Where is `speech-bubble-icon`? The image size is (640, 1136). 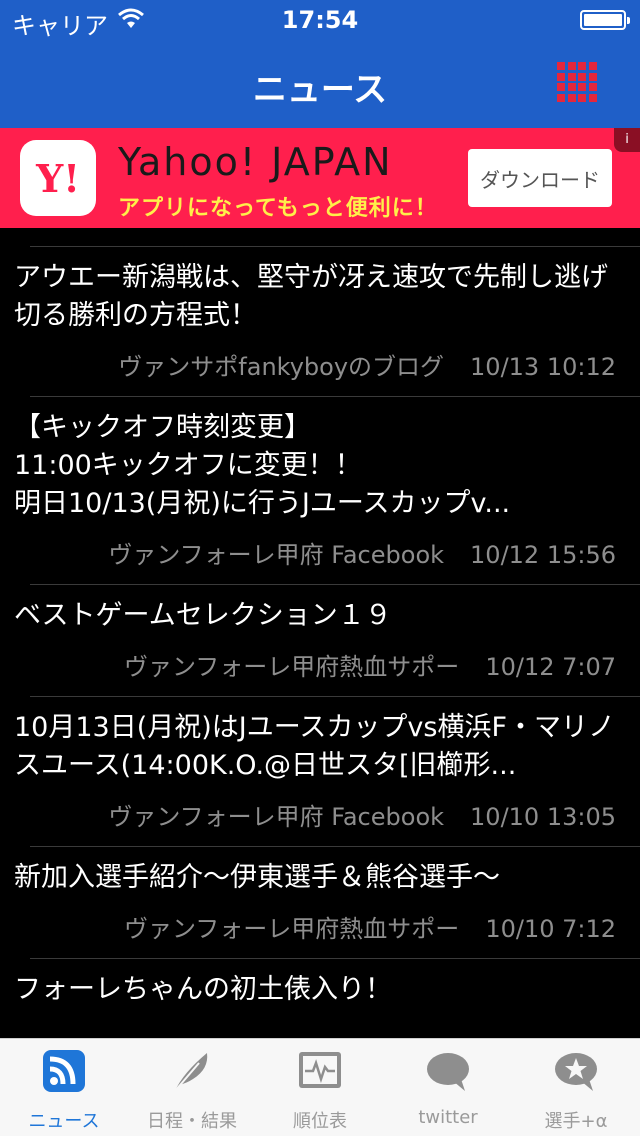 speech-bubble-icon is located at coordinates (448, 1072).